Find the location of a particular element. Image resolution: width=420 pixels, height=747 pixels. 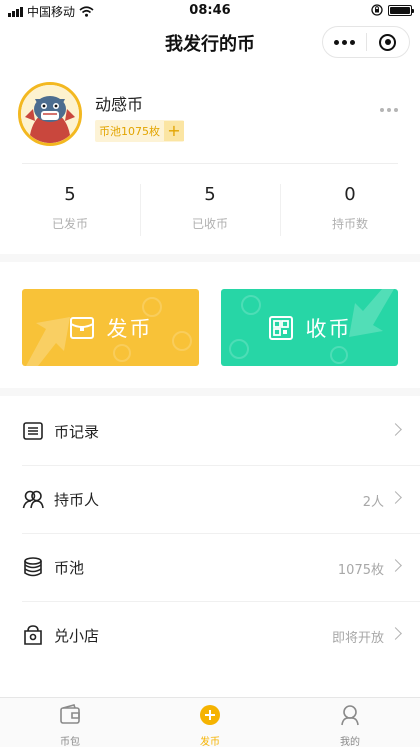

menu-item-label: 兑小店 is located at coordinates (77, 636).